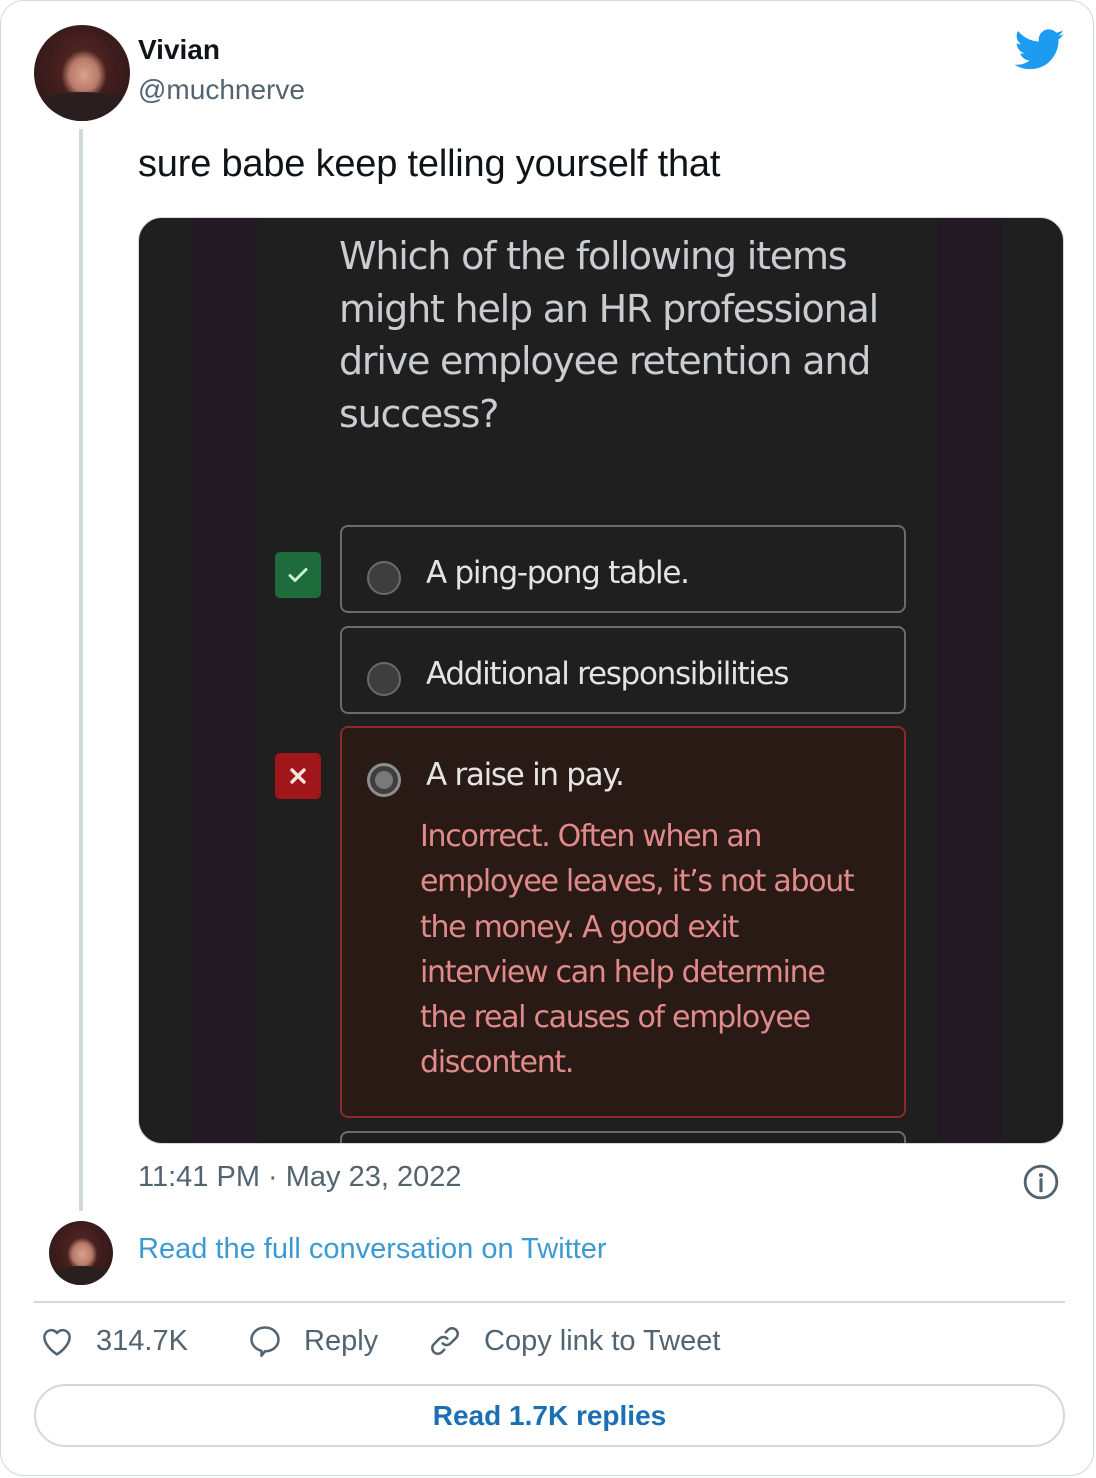  What do you see at coordinates (970, 680) in the screenshot?
I see `image-band-right` at bounding box center [970, 680].